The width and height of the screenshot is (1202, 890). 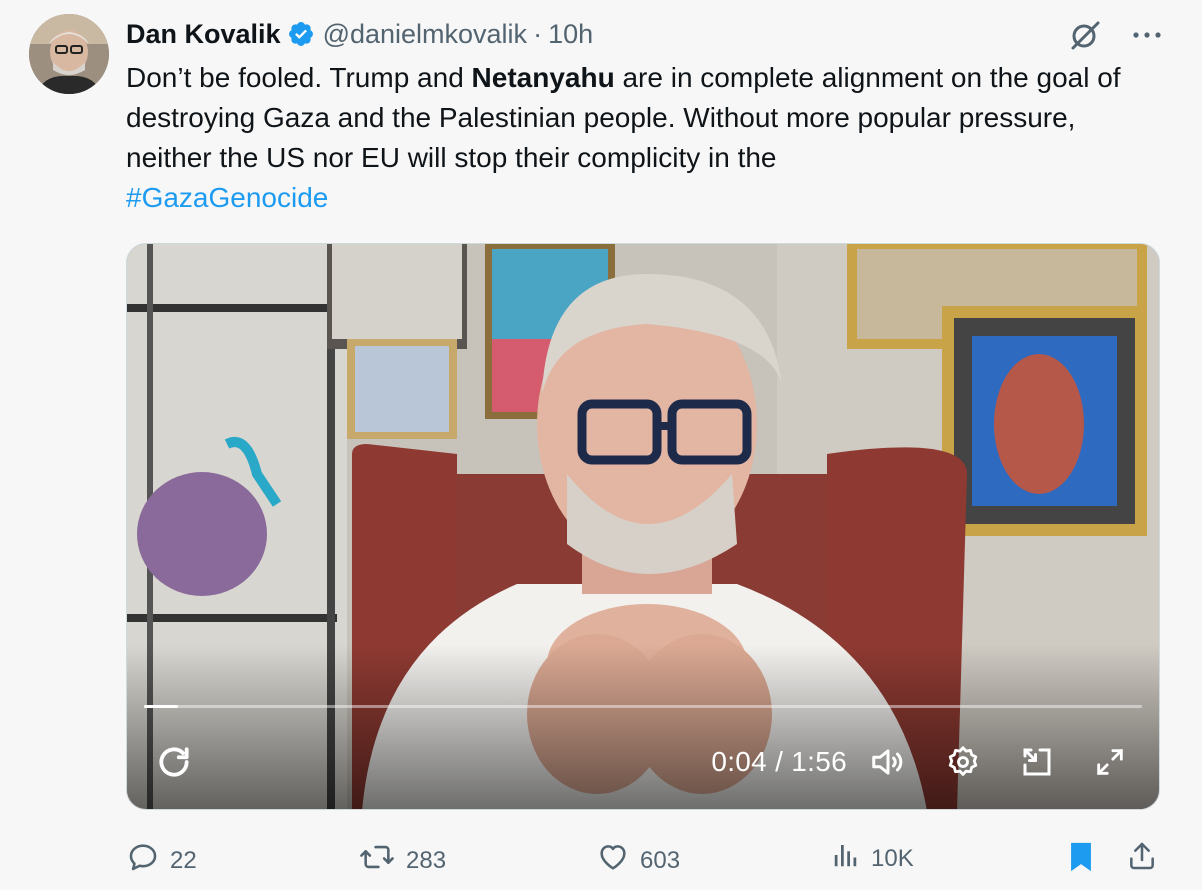 What do you see at coordinates (1110, 762) in the screenshot?
I see `fullscreen-icon` at bounding box center [1110, 762].